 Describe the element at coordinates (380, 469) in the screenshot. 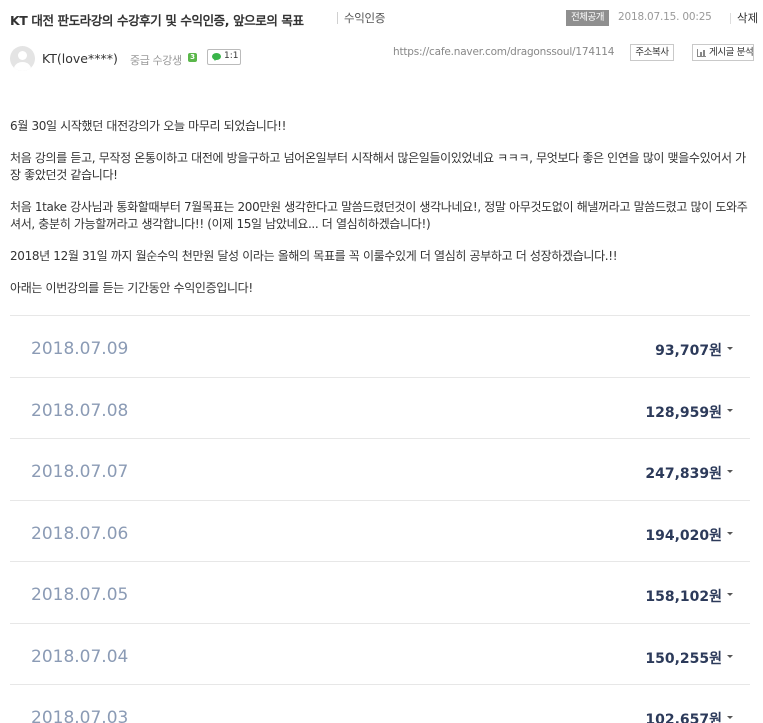

I see `revenue-row: 2018.07.07 247,839원` at that location.